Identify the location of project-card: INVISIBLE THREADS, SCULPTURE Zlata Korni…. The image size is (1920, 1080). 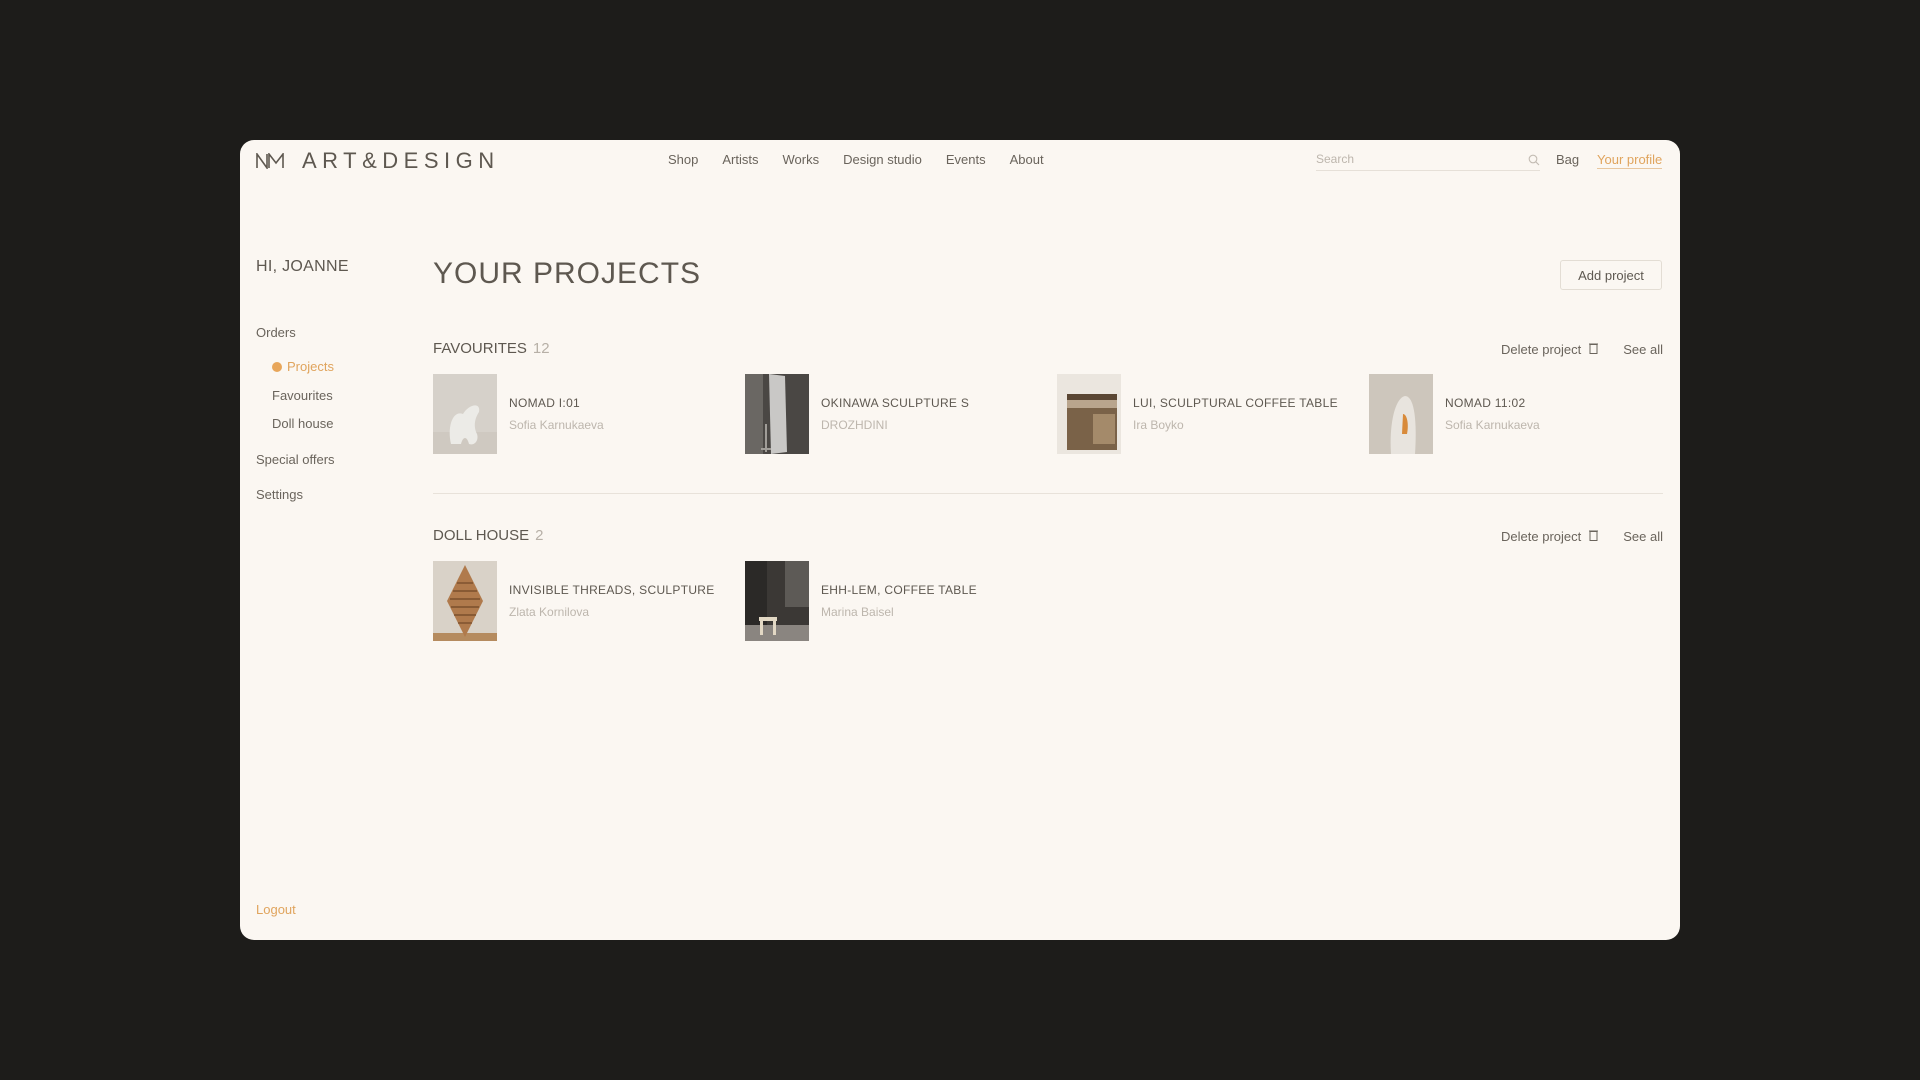
(583, 601).